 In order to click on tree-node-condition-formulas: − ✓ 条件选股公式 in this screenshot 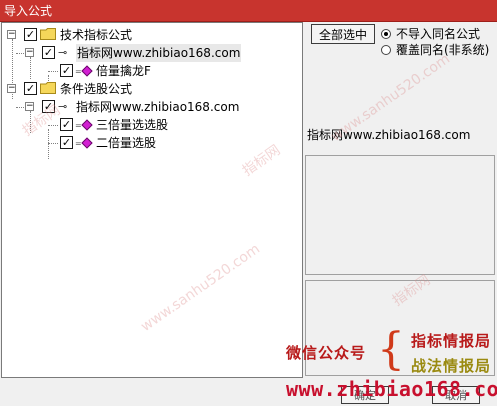, I will do `click(152, 89)`.